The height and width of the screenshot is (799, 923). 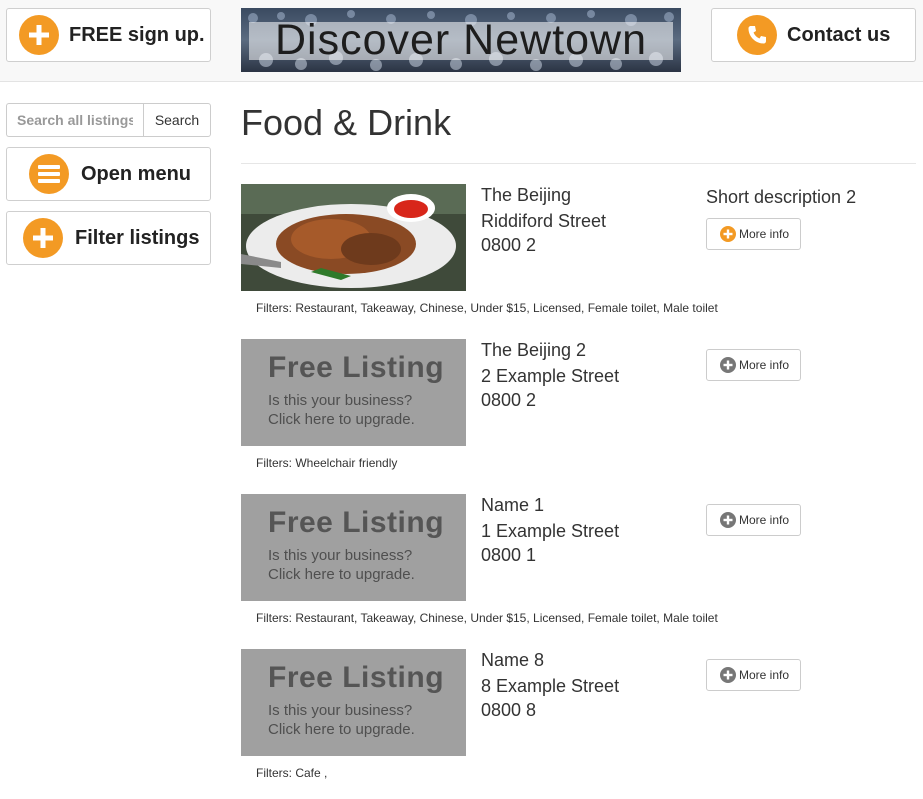 What do you see at coordinates (578, 163) in the screenshot?
I see `divider` at bounding box center [578, 163].